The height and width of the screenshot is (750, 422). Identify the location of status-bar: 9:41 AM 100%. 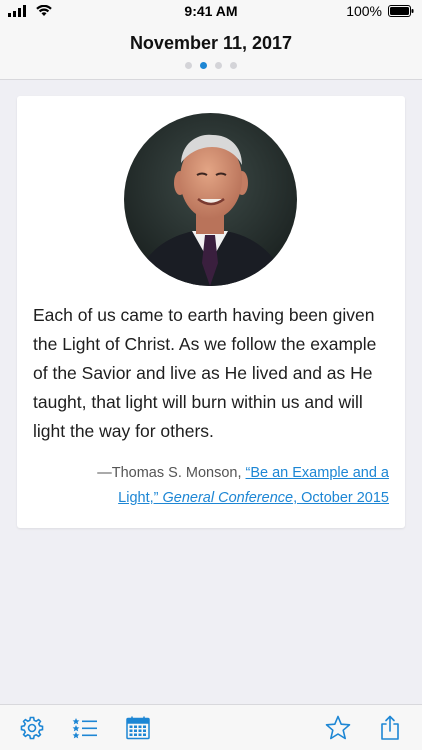
(211, 11).